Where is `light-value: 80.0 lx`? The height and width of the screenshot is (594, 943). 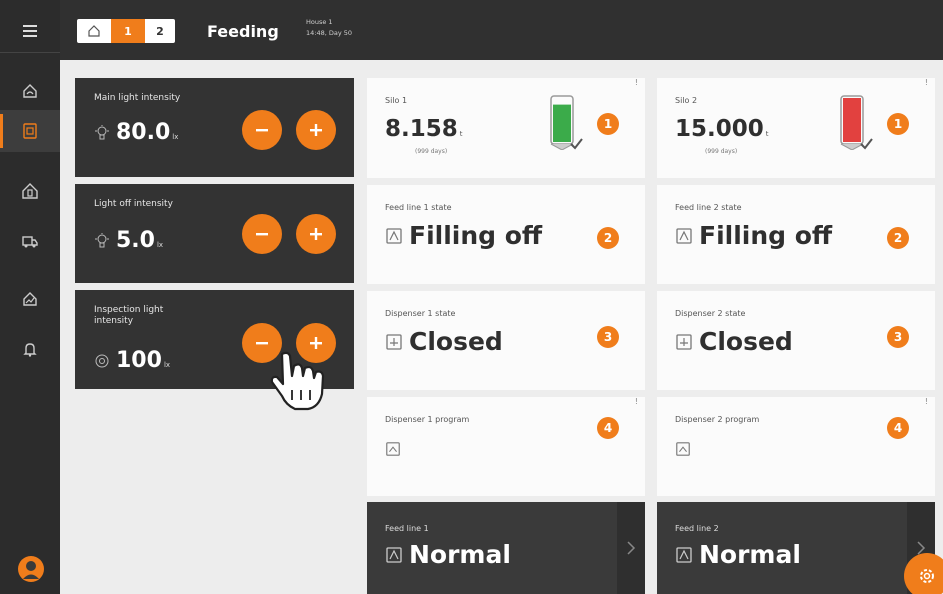
light-value: 80.0 lx is located at coordinates (136, 132).